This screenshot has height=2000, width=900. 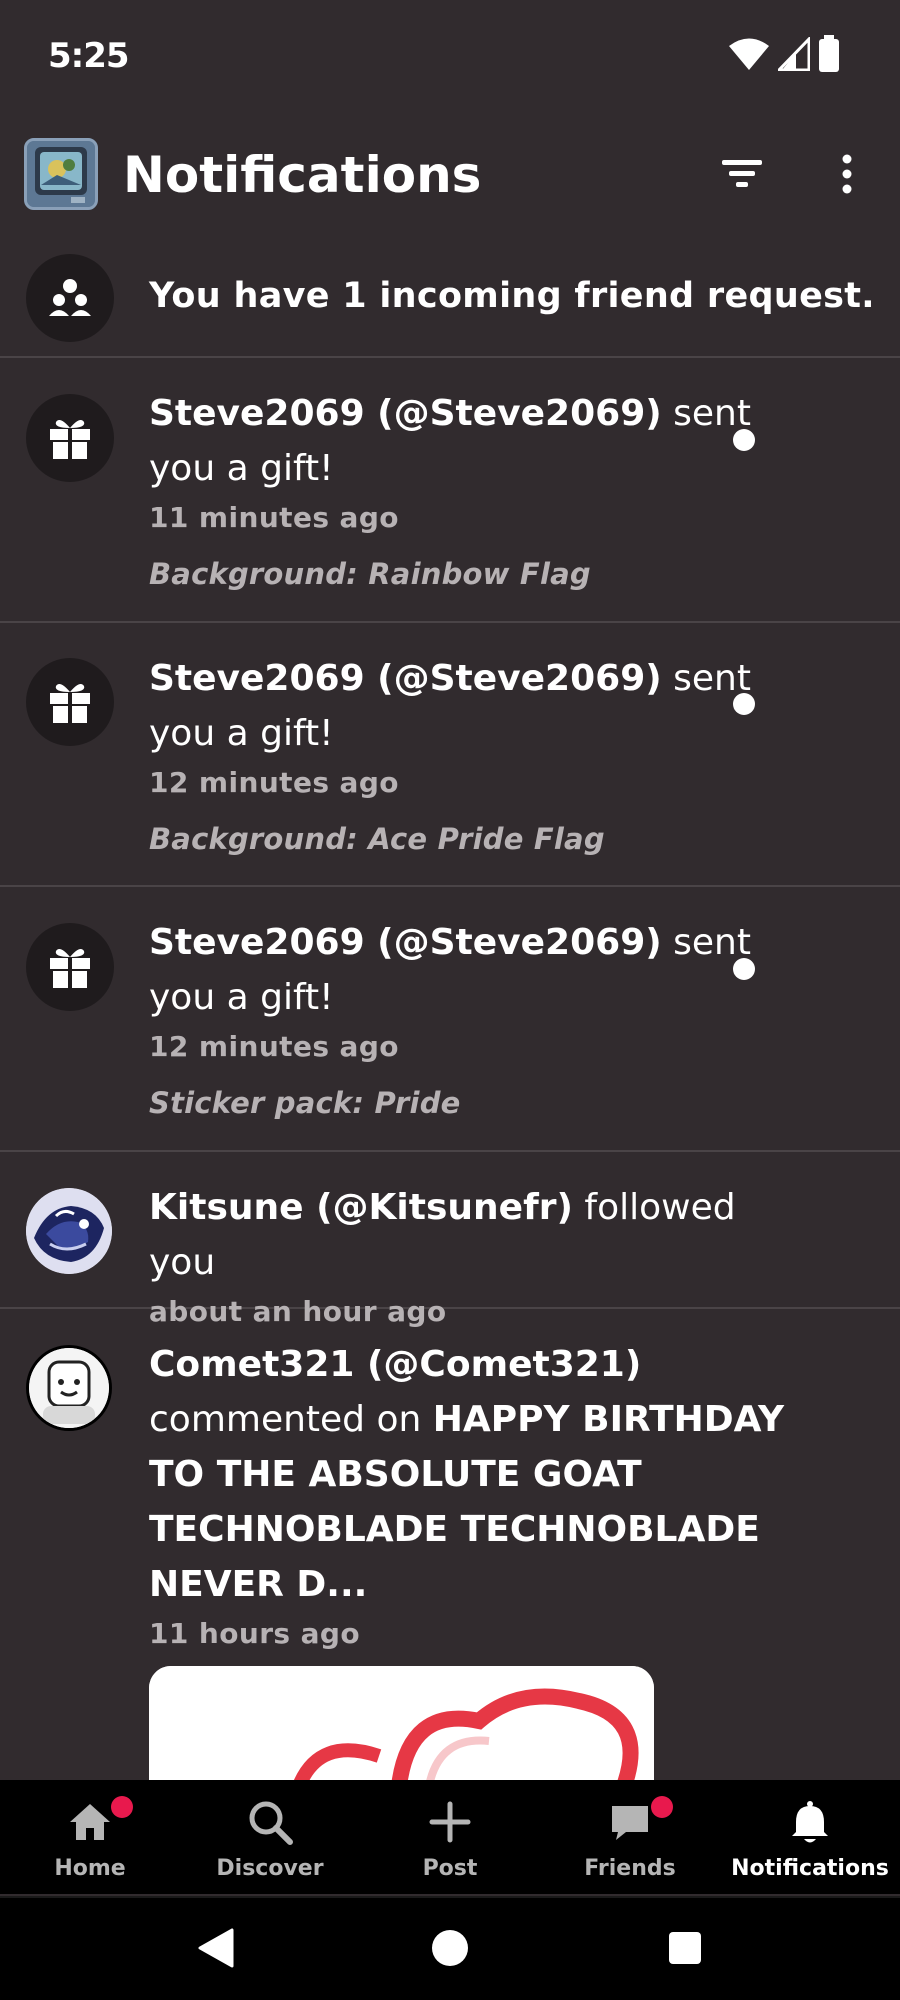 What do you see at coordinates (662, 1807) in the screenshot?
I see `friends-badge` at bounding box center [662, 1807].